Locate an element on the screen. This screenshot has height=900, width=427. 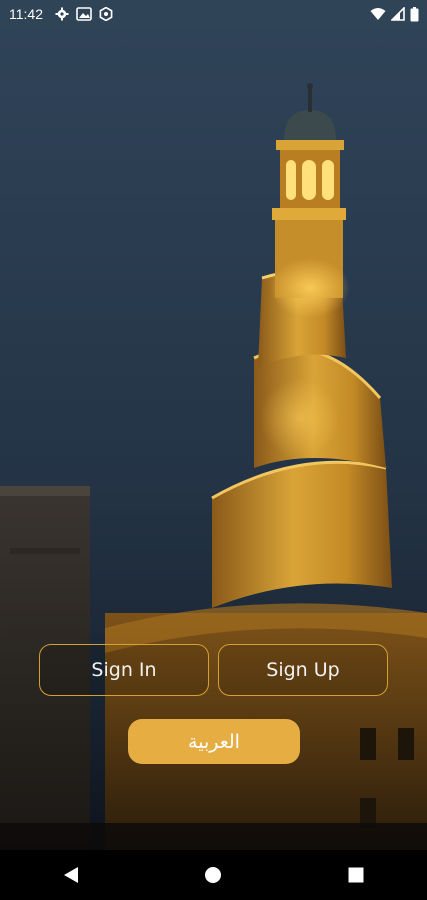
recents-button is located at coordinates (356, 875).